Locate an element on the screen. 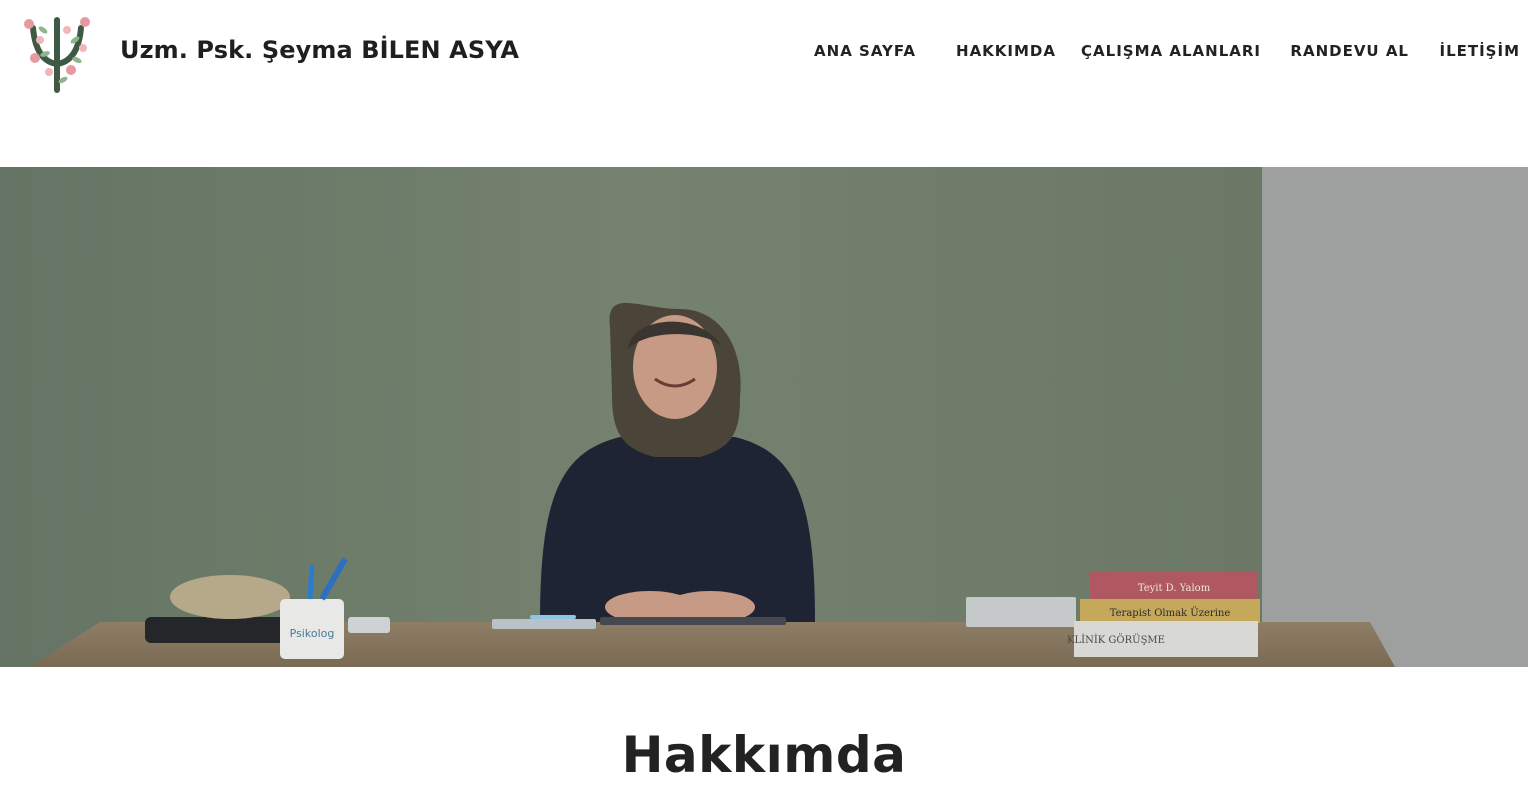 This screenshot has height=788, width=1528. side-wall is located at coordinates (1395, 417).